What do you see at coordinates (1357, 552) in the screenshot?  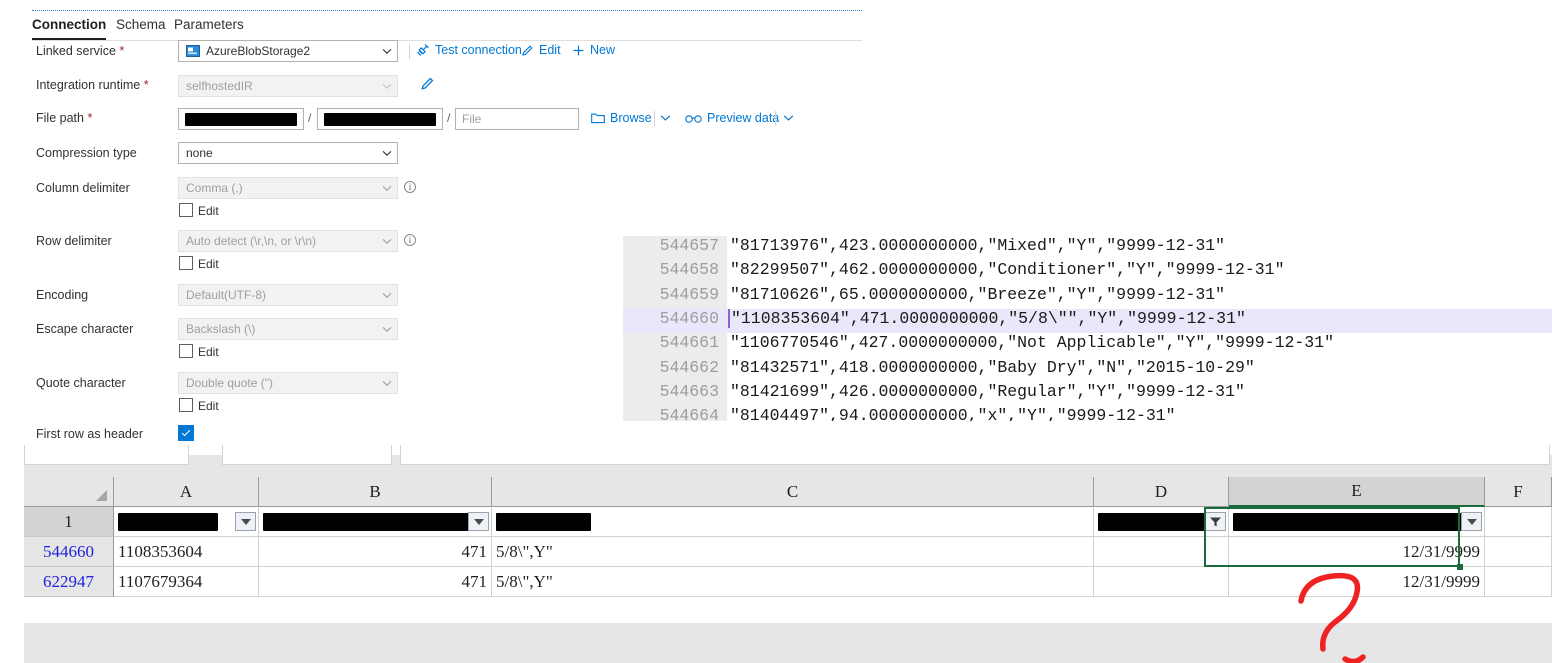 I see `cell-e544660: 12/31/9999` at bounding box center [1357, 552].